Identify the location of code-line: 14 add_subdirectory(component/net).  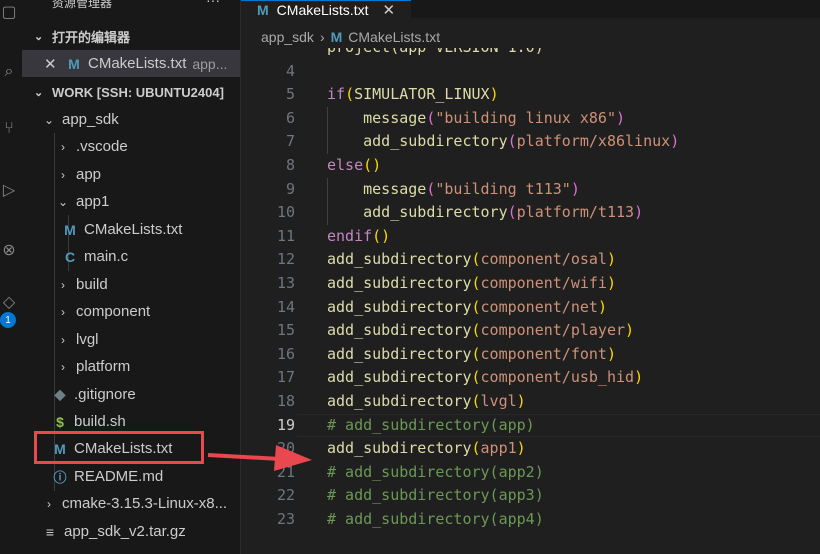
(530, 307).